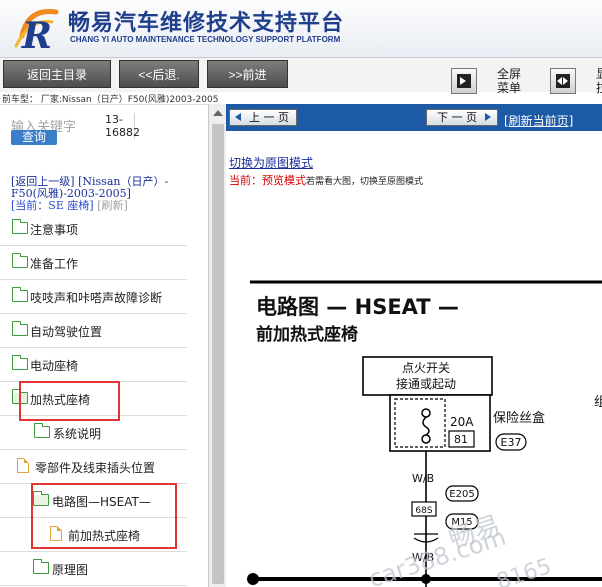  What do you see at coordinates (598, 402) in the screenshot?
I see `diagram-side-character: 组` at bounding box center [598, 402].